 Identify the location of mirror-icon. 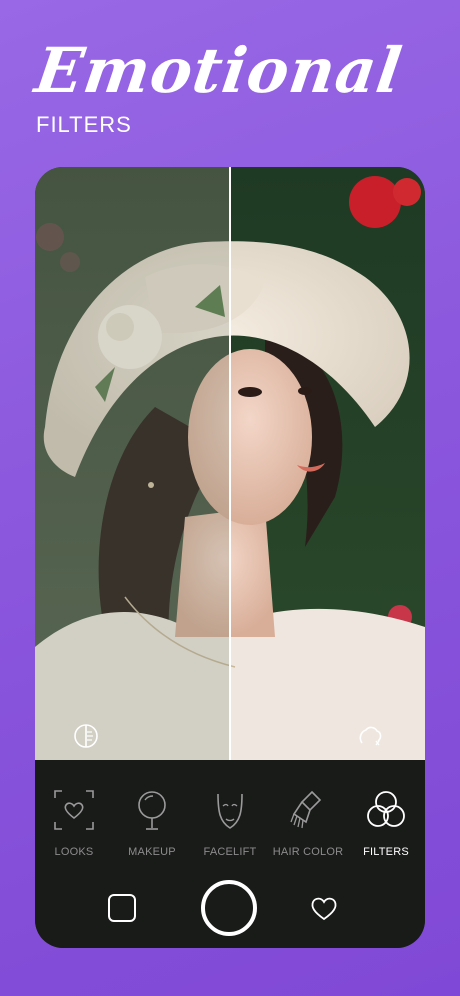
(152, 810).